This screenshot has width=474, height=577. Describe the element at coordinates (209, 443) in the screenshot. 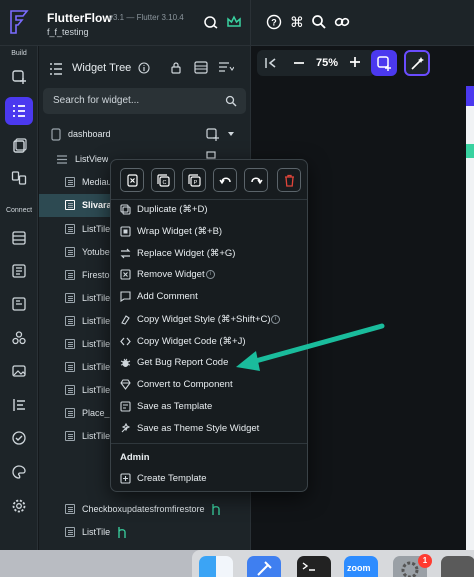

I see `menu-divider` at that location.